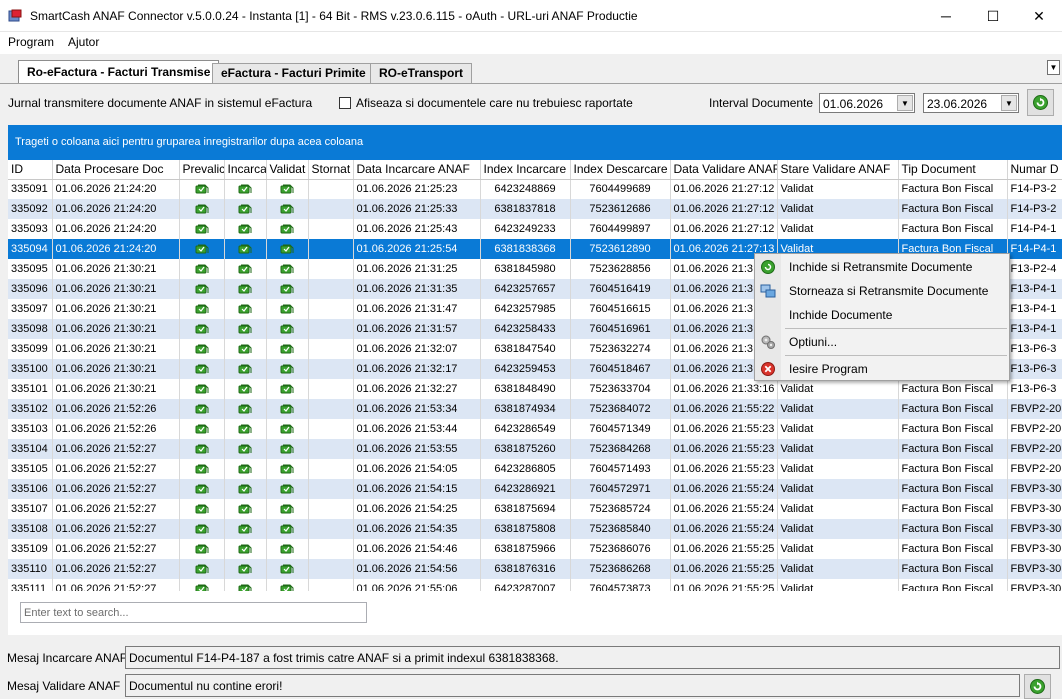 The image size is (1062, 699). Describe the element at coordinates (417, 329) in the screenshot. I see `table-cell: 01.06.2026 21:31:57` at that location.